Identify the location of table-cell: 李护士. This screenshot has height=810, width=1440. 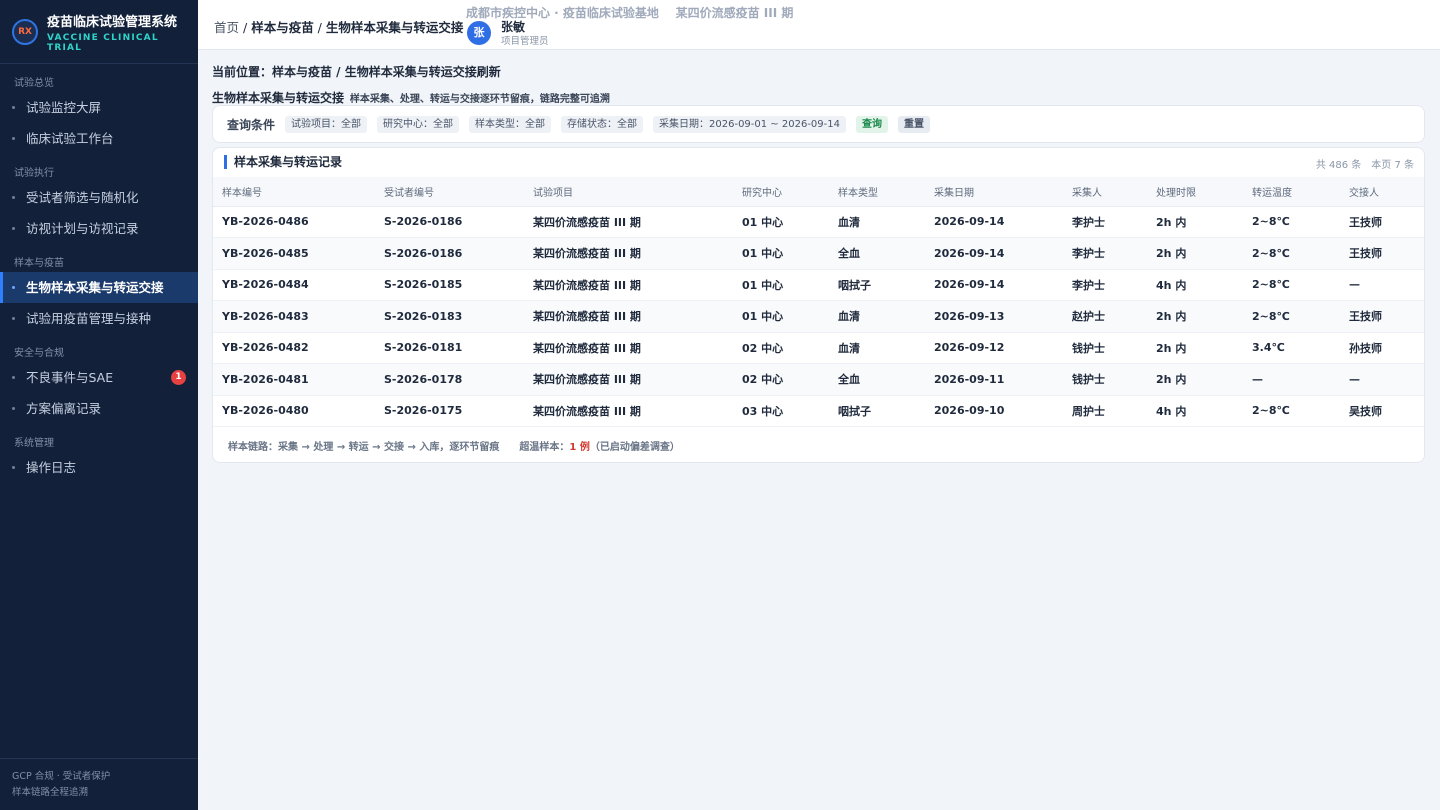
(1105, 253).